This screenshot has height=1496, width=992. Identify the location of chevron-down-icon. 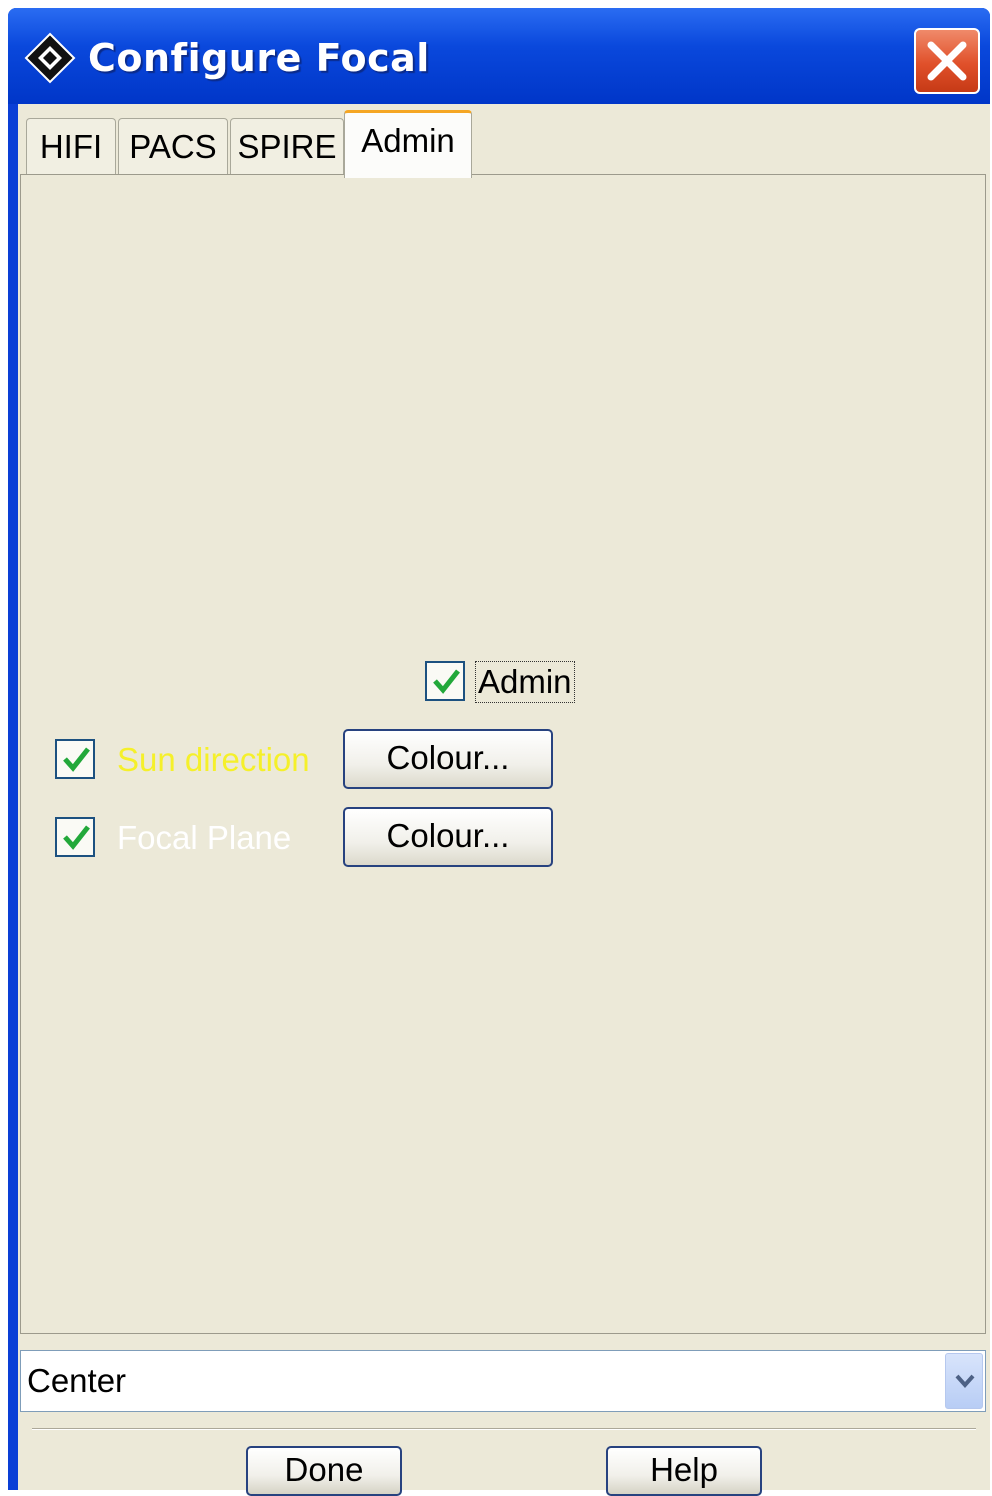
(965, 1381).